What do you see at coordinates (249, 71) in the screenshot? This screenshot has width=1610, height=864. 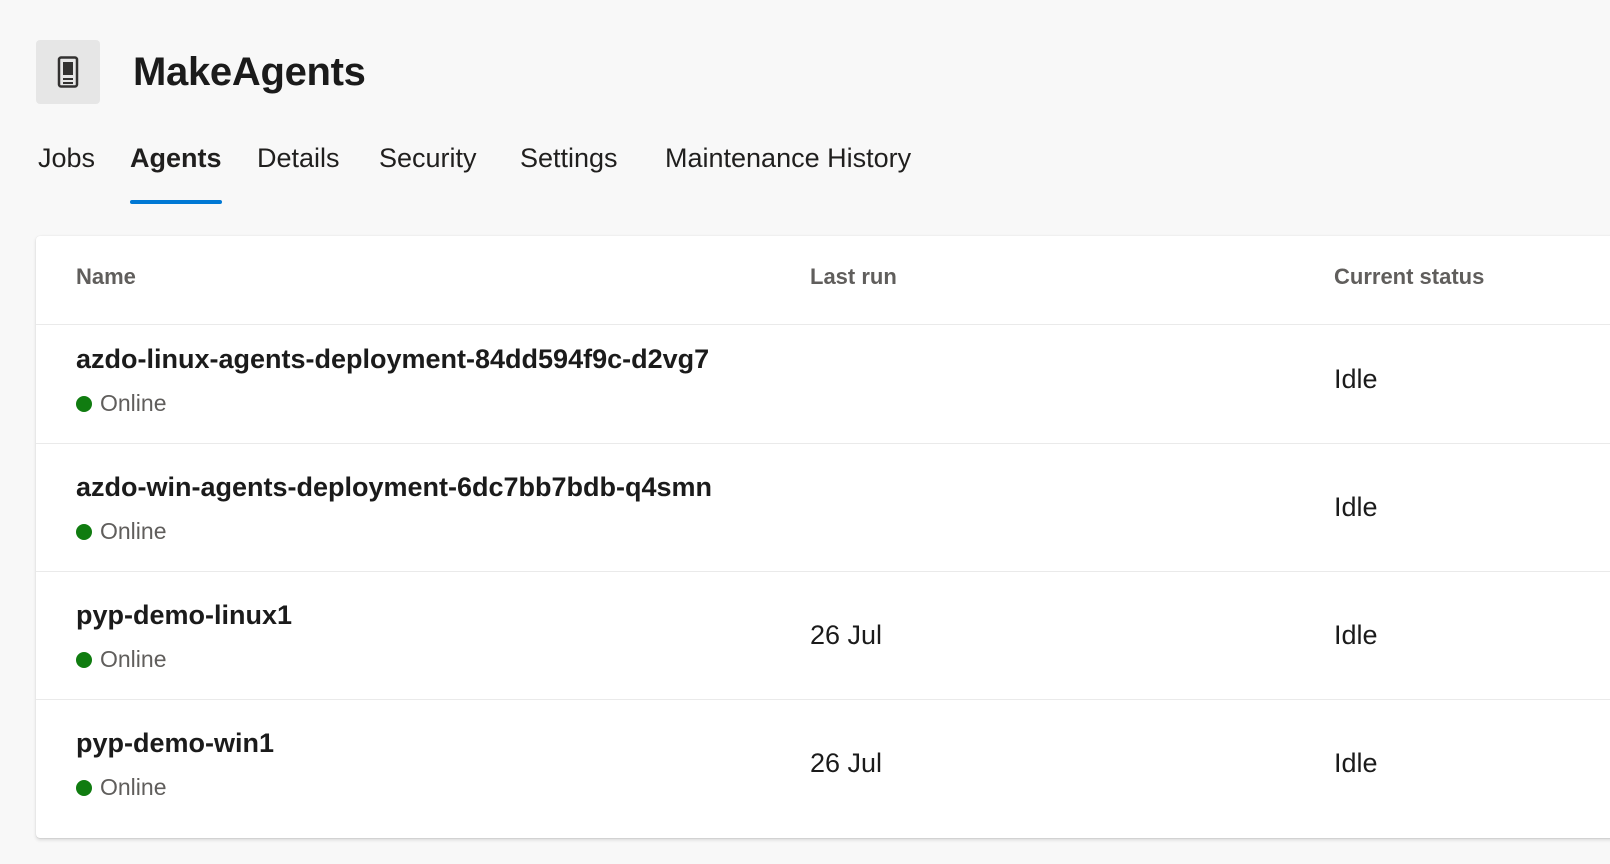 I see `page-title: MakeAgents` at bounding box center [249, 71].